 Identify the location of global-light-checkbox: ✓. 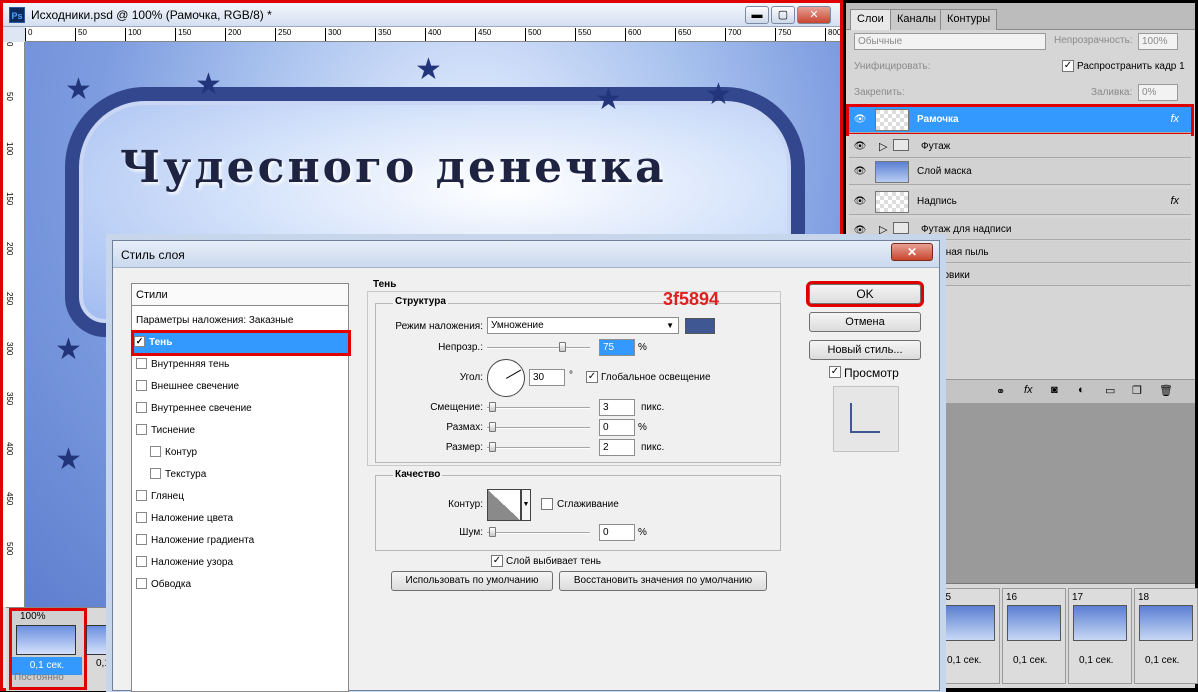
(592, 377).